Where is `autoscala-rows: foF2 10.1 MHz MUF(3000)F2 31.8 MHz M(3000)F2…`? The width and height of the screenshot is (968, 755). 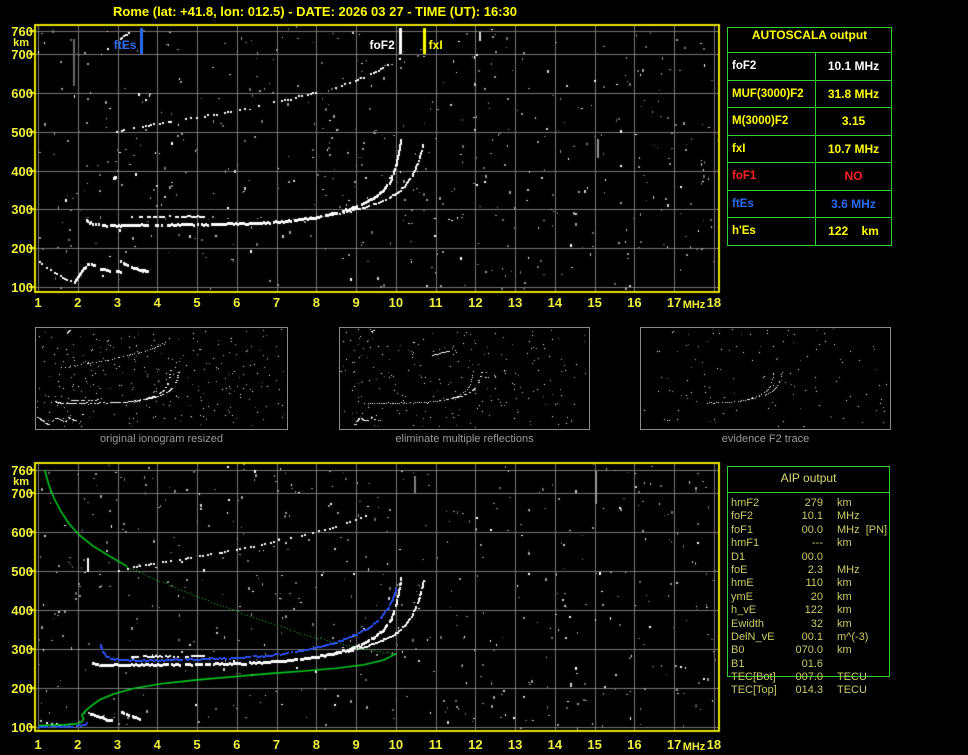
autoscala-rows: foF2 10.1 MHz MUF(3000)F2 31.8 MHz M(3000)F2… is located at coordinates (809, 149).